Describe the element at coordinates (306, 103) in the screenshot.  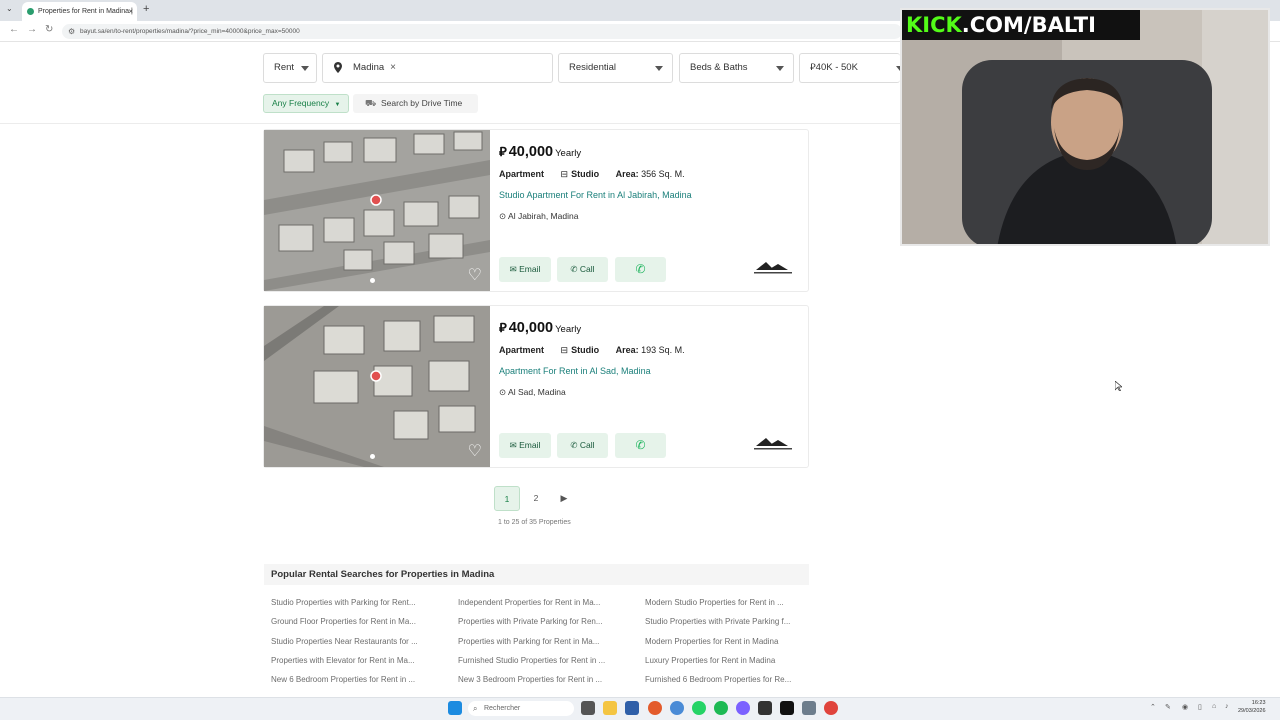
I see `frequency-select: Any Frequency ▼` at that location.